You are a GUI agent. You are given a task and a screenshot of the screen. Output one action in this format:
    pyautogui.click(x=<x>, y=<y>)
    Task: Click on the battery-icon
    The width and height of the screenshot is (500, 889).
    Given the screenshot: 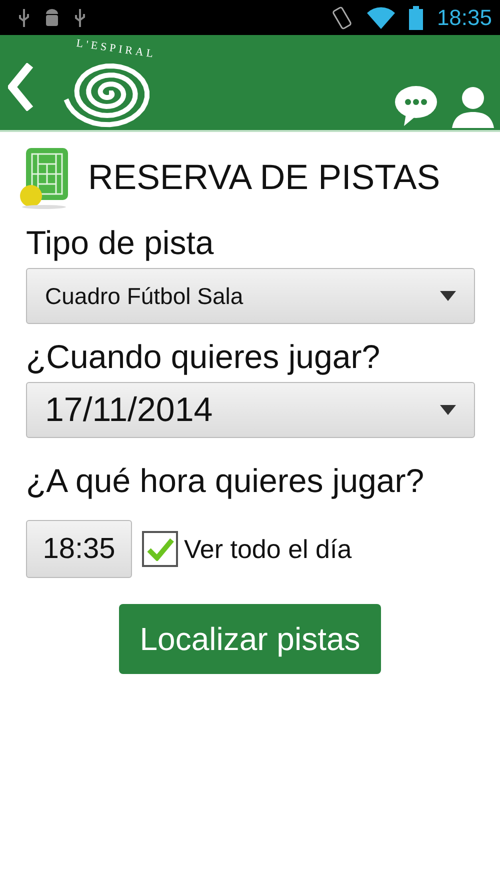 What is the action you would take?
    pyautogui.click(x=415, y=18)
    